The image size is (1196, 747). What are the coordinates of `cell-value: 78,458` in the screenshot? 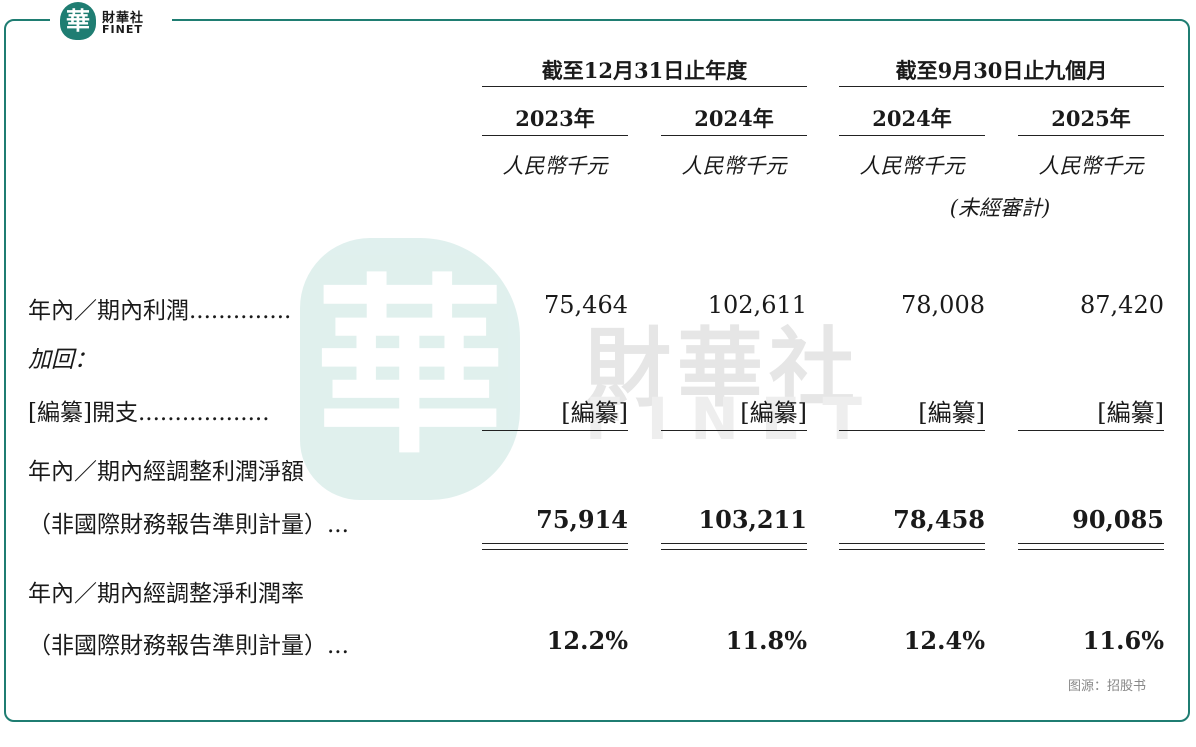 It's located at (939, 519).